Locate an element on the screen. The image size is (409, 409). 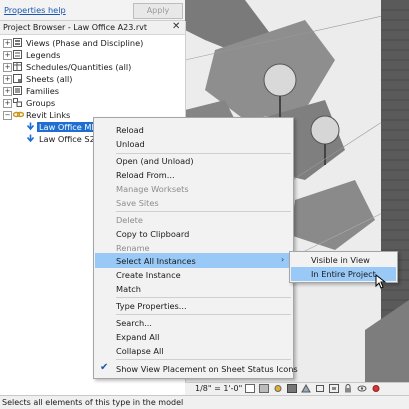
menu-item-open-and-unload: Open (and Unload) is located at coordinates (193, 160).